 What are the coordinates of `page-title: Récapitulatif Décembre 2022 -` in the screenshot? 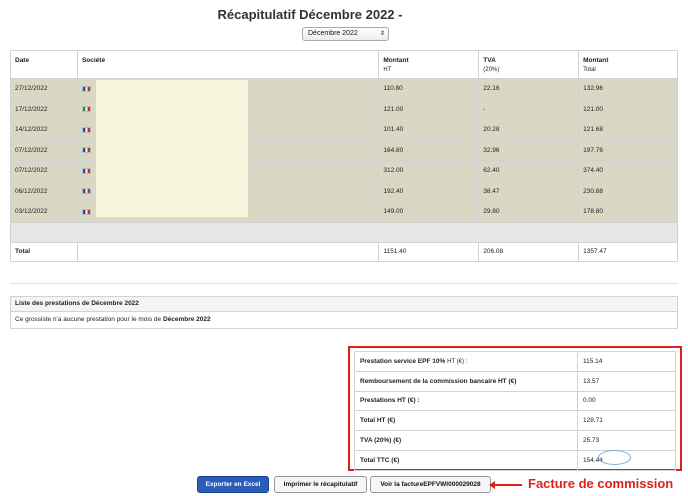 It's located at (310, 14).